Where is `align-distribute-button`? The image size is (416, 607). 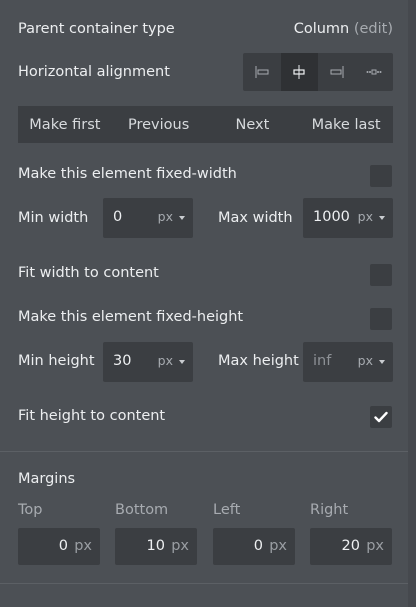
align-distribute-button is located at coordinates (375, 72).